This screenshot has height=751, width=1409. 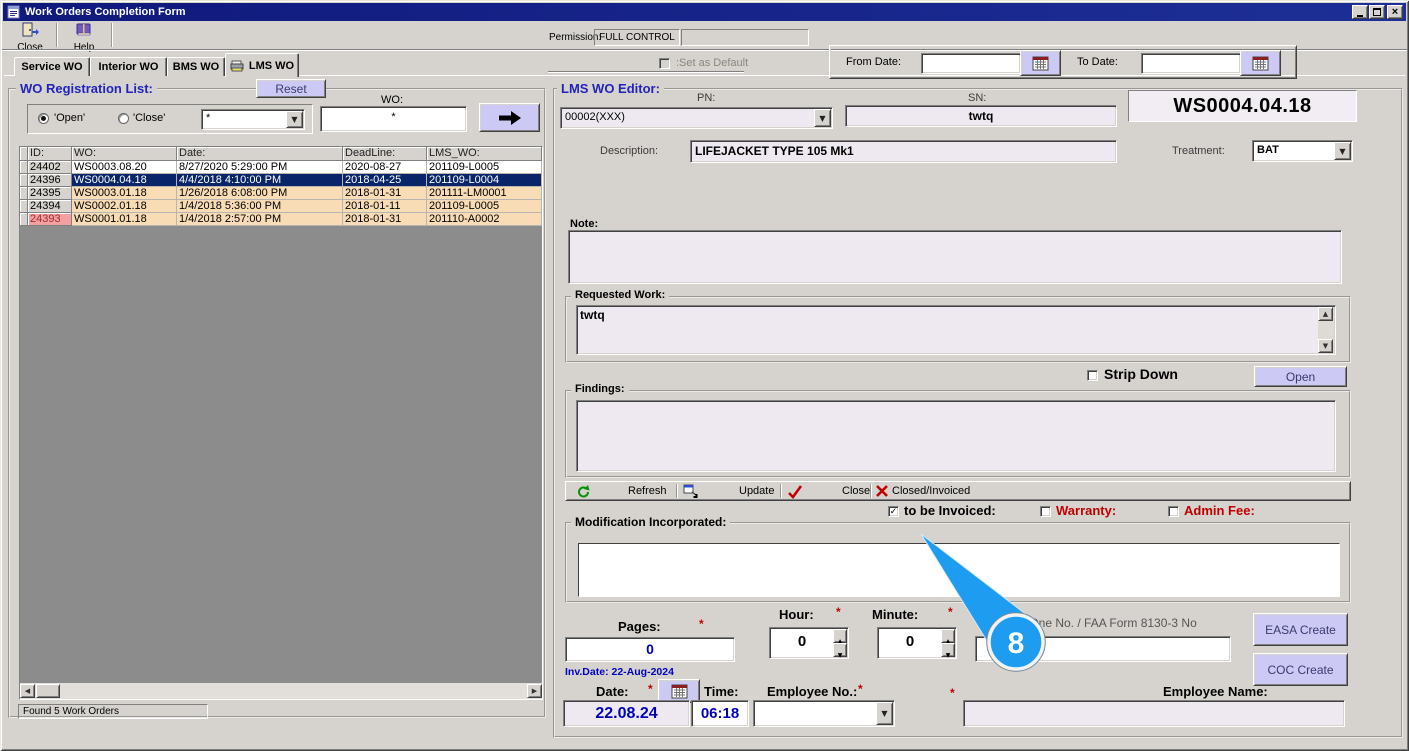 What do you see at coordinates (1092, 375) in the screenshot?
I see `strip-down-checkbox` at bounding box center [1092, 375].